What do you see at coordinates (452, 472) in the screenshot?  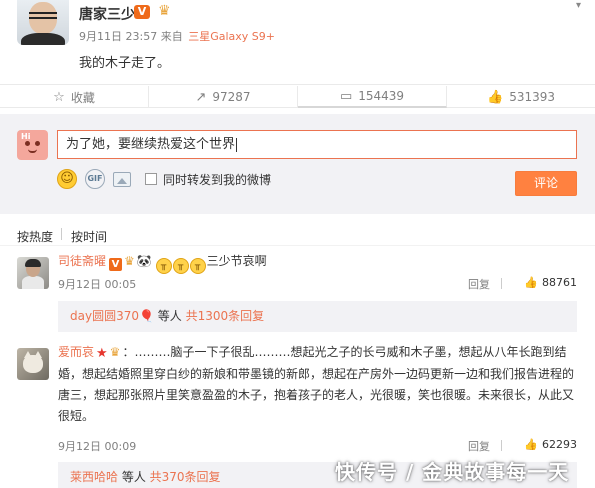 I see `watermark: 快传号 / 金典故事每一天` at bounding box center [452, 472].